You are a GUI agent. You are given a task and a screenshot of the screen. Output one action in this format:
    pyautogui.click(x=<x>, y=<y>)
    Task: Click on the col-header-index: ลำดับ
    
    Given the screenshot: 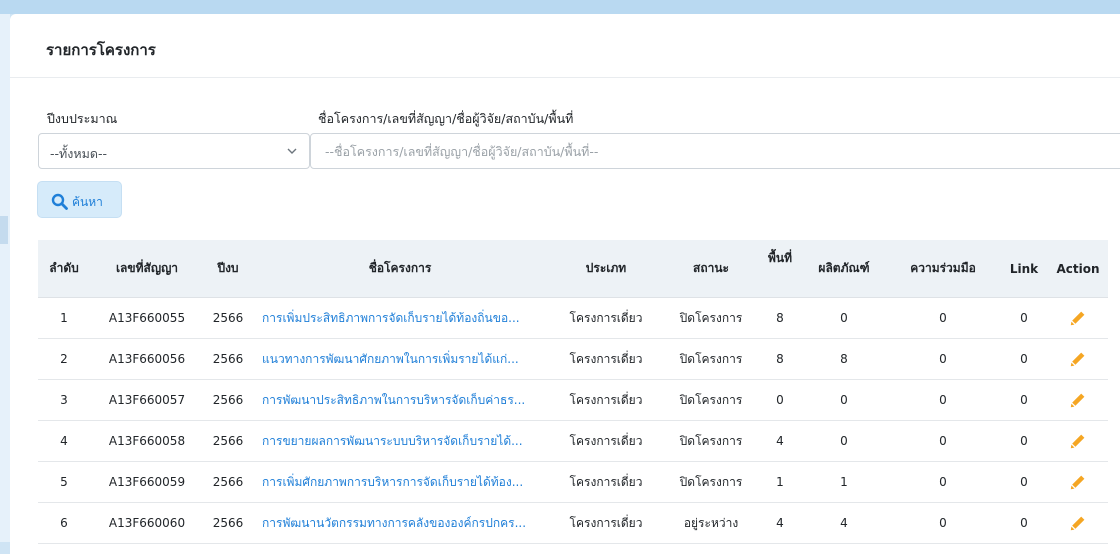 What is the action you would take?
    pyautogui.click(x=64, y=269)
    